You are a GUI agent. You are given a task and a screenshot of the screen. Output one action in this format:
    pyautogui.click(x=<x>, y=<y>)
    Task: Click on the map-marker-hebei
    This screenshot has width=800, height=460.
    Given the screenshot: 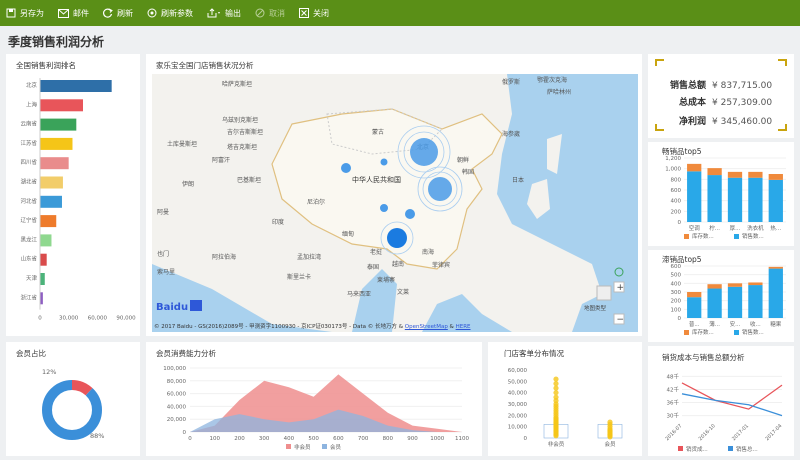 What is the action you would take?
    pyautogui.click(x=410, y=214)
    